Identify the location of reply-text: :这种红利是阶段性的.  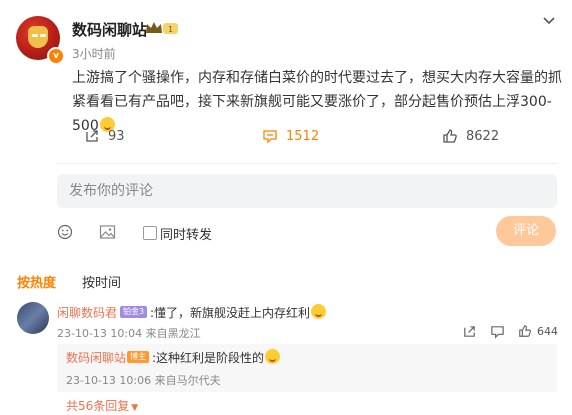
(216, 357).